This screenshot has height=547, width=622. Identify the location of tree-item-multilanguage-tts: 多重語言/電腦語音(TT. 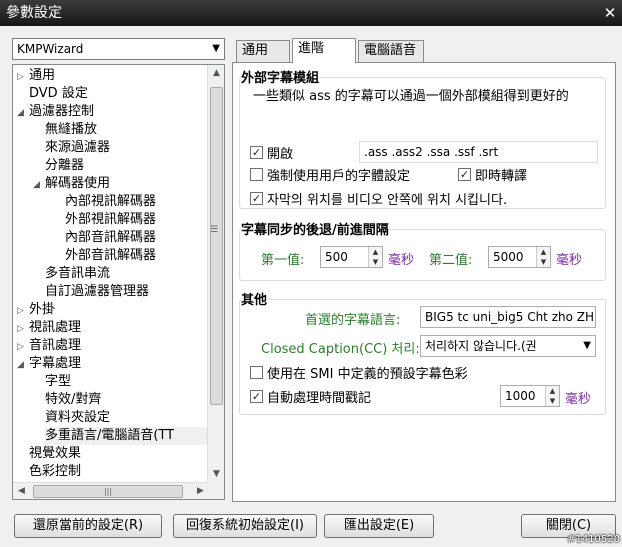
(126, 436).